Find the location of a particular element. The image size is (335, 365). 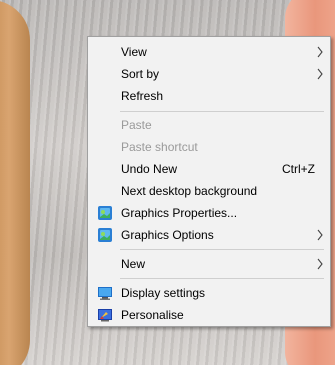

personalise-icon is located at coordinates (105, 315).